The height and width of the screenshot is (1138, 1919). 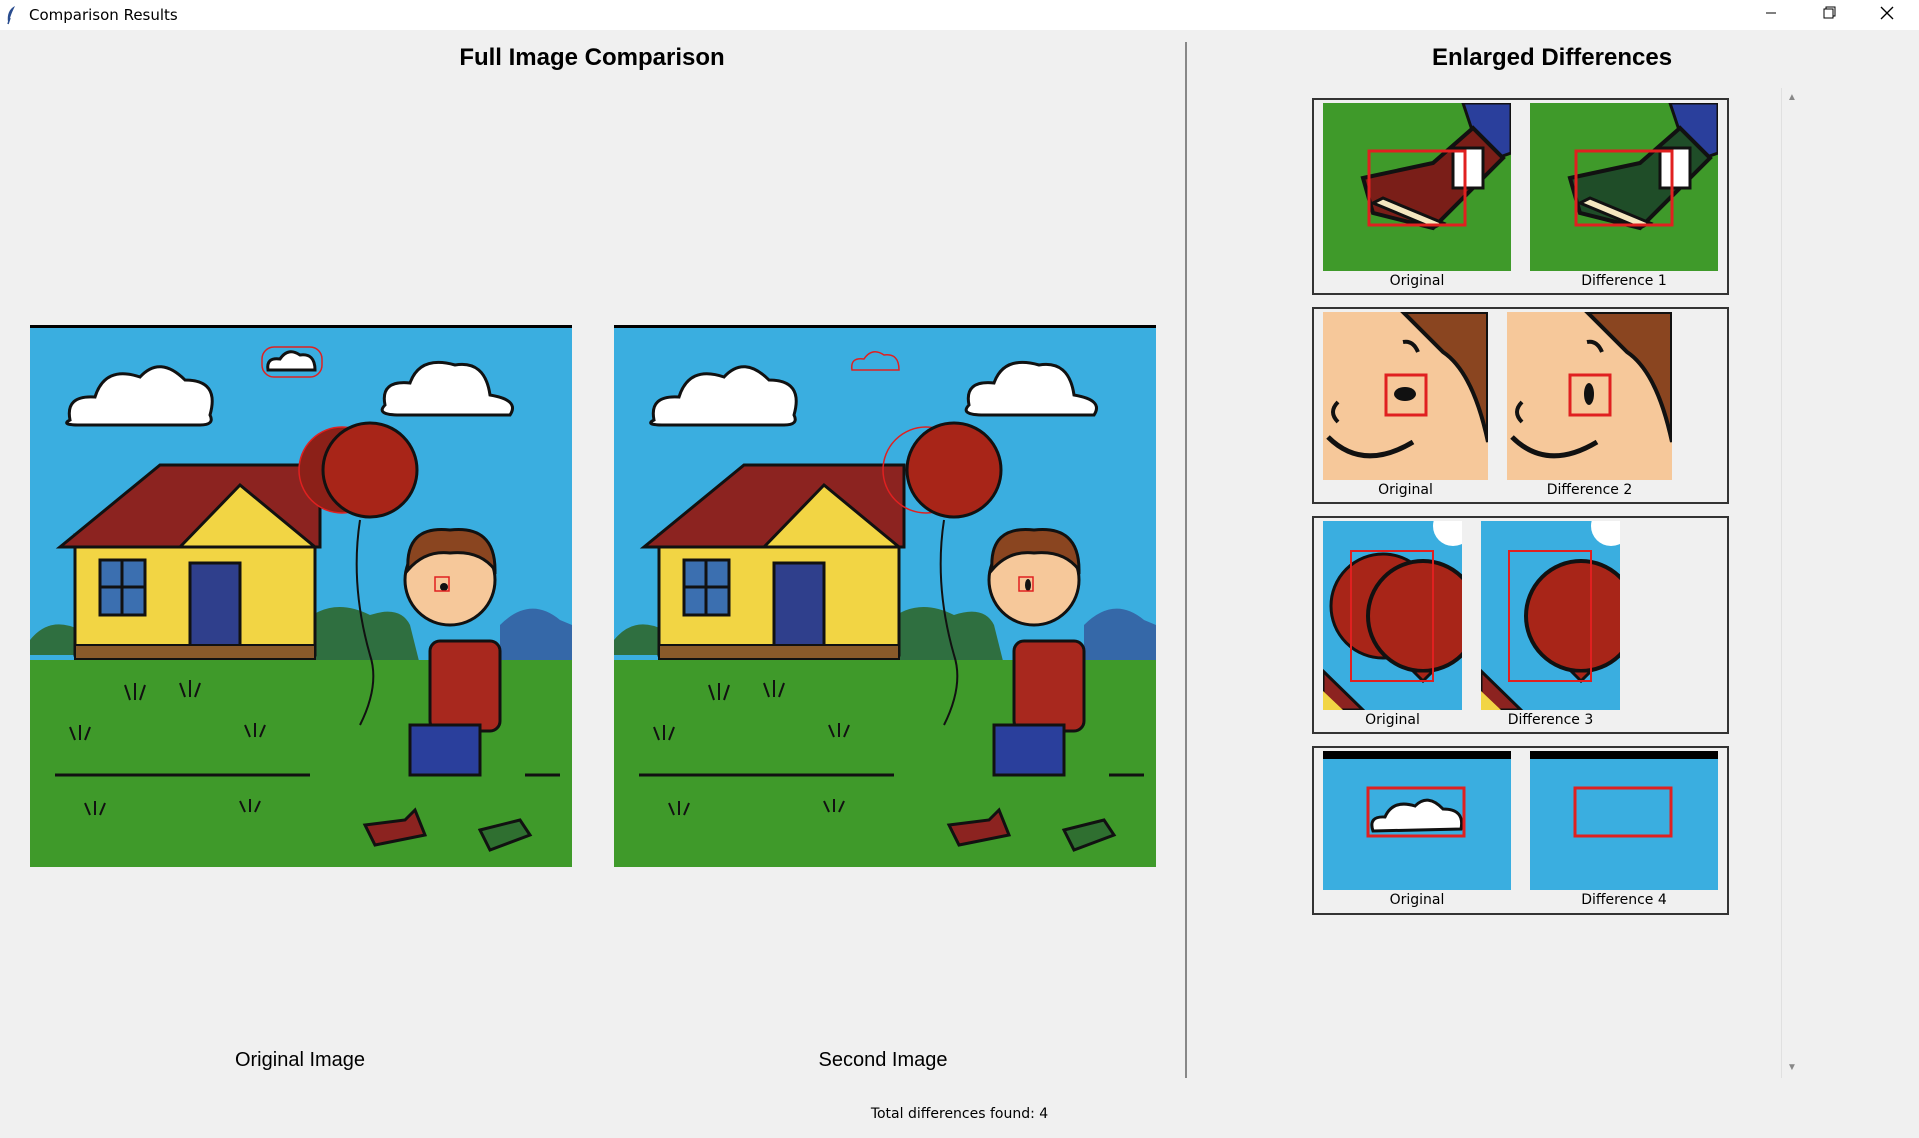 I want to click on difference-label: Difference 1, so click(x=1624, y=281).